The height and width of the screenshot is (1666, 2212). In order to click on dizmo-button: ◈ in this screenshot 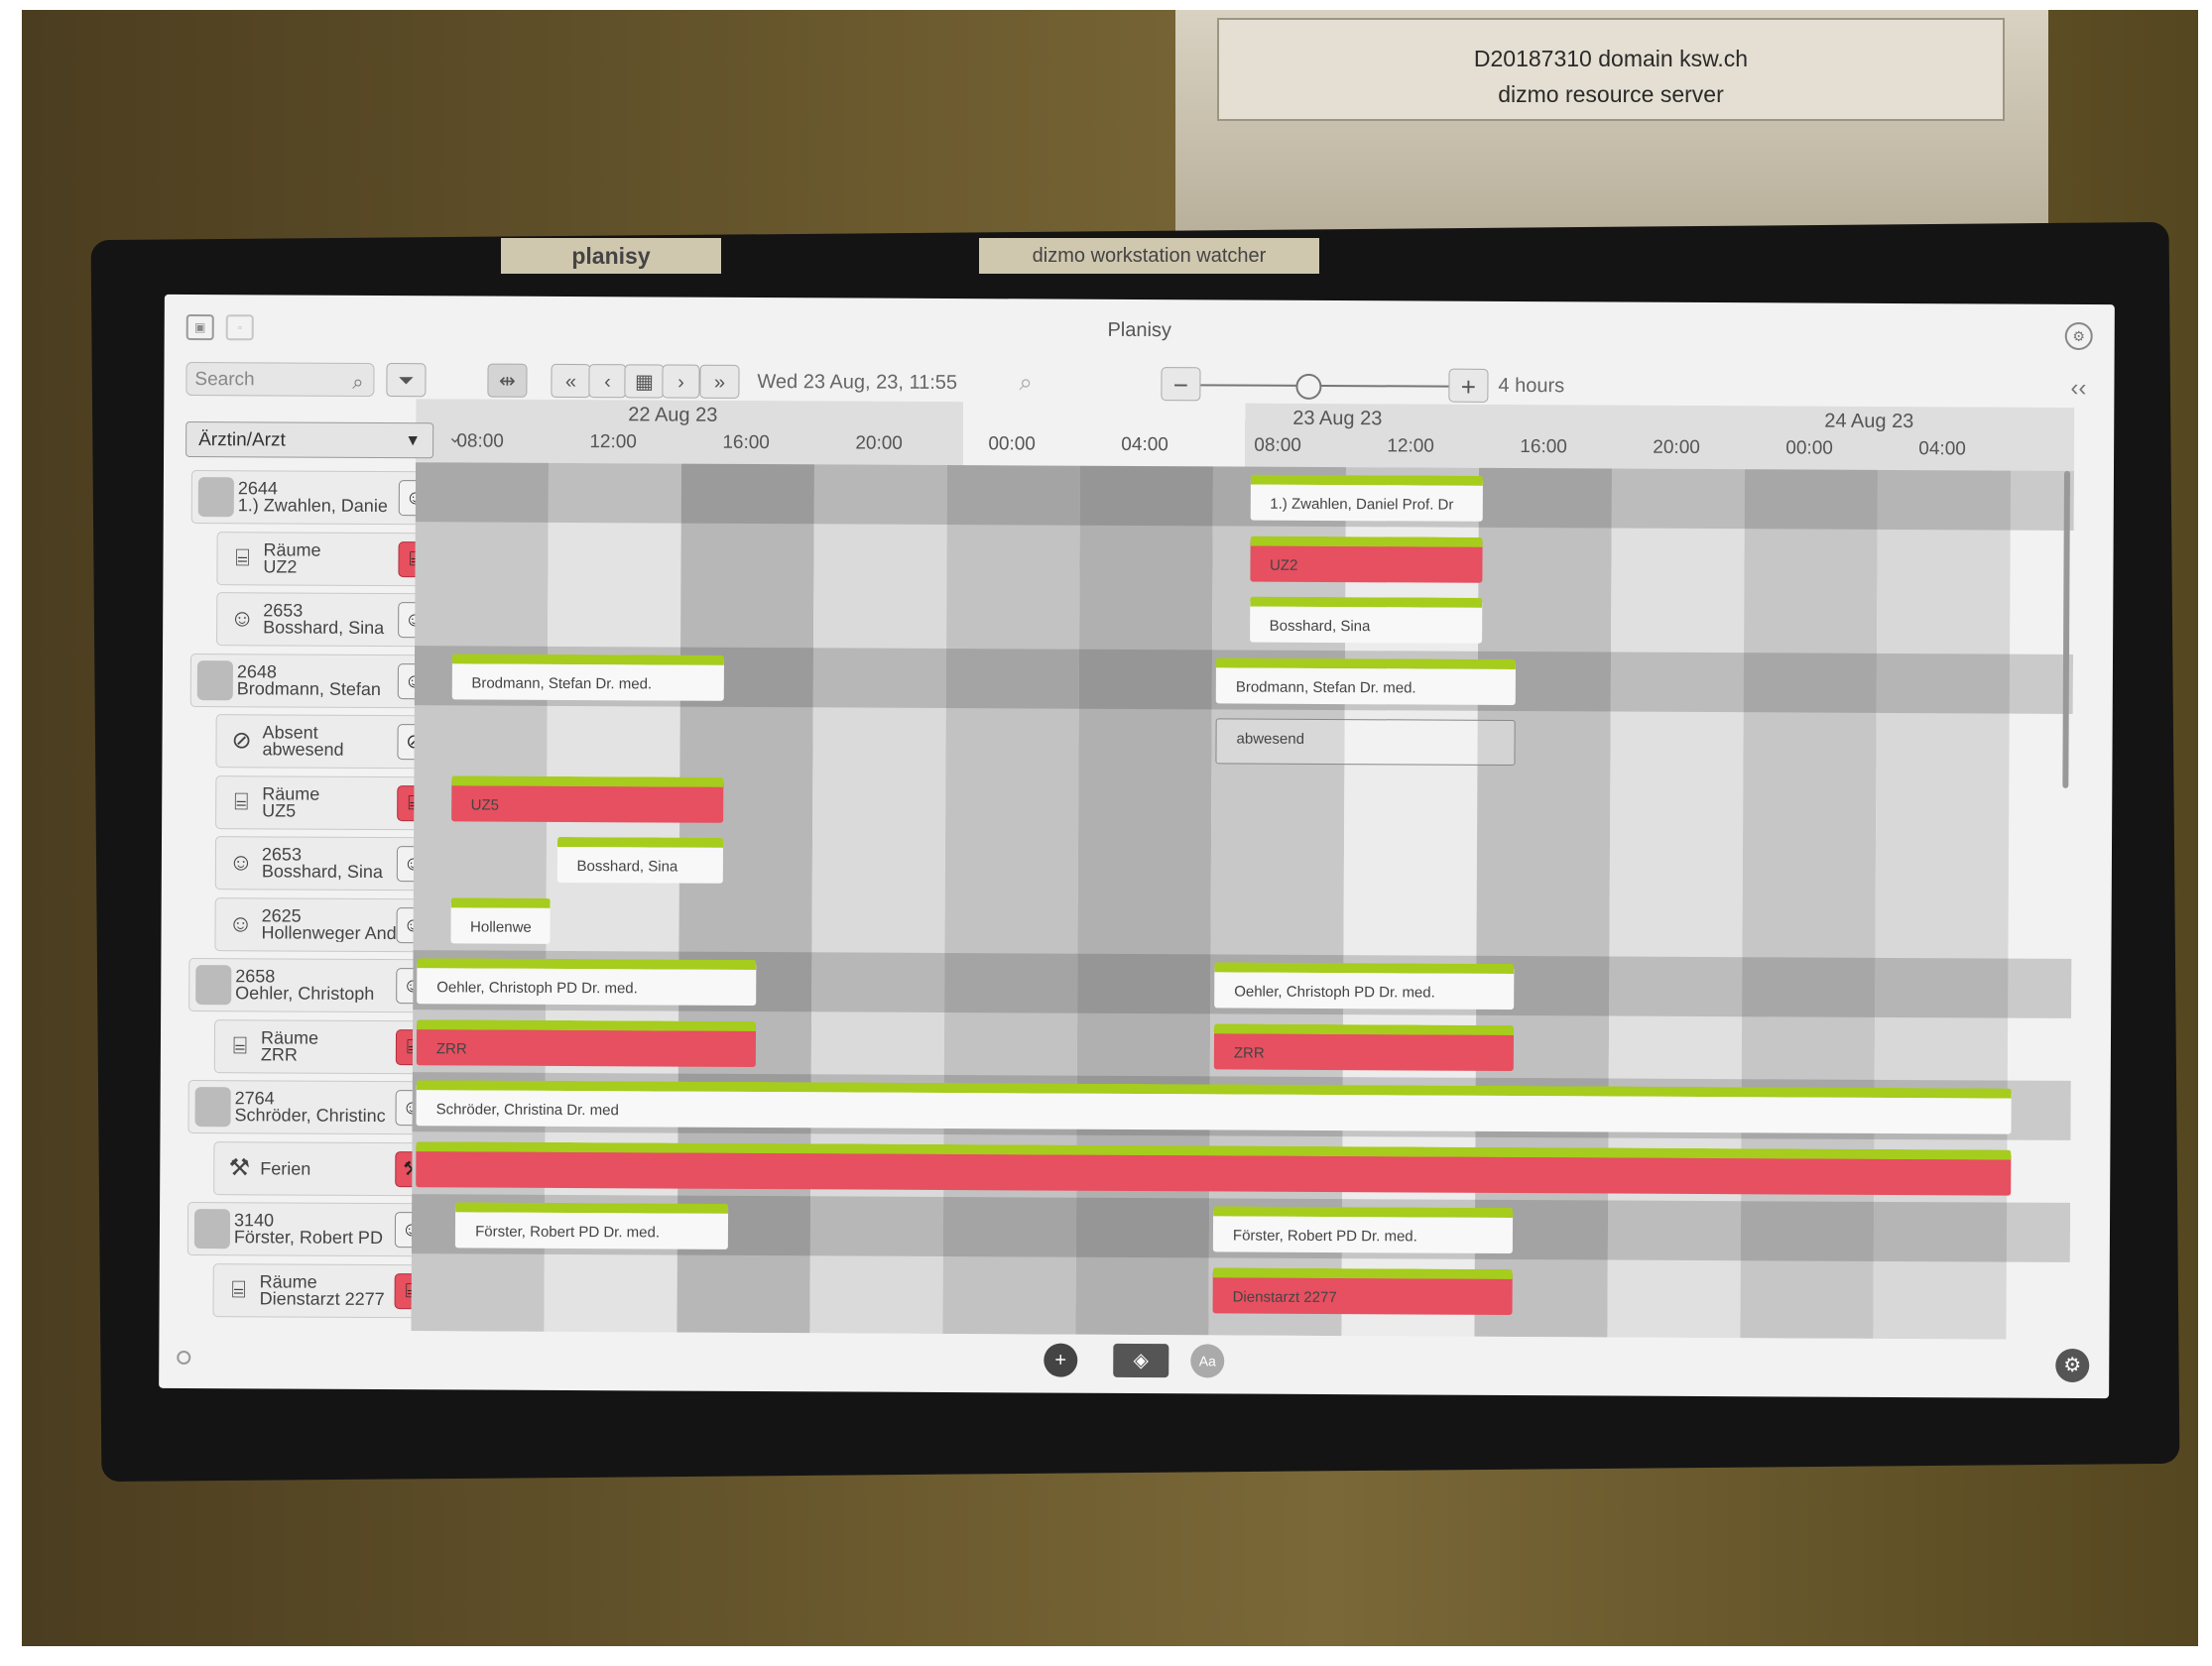, I will do `click(1141, 1360)`.